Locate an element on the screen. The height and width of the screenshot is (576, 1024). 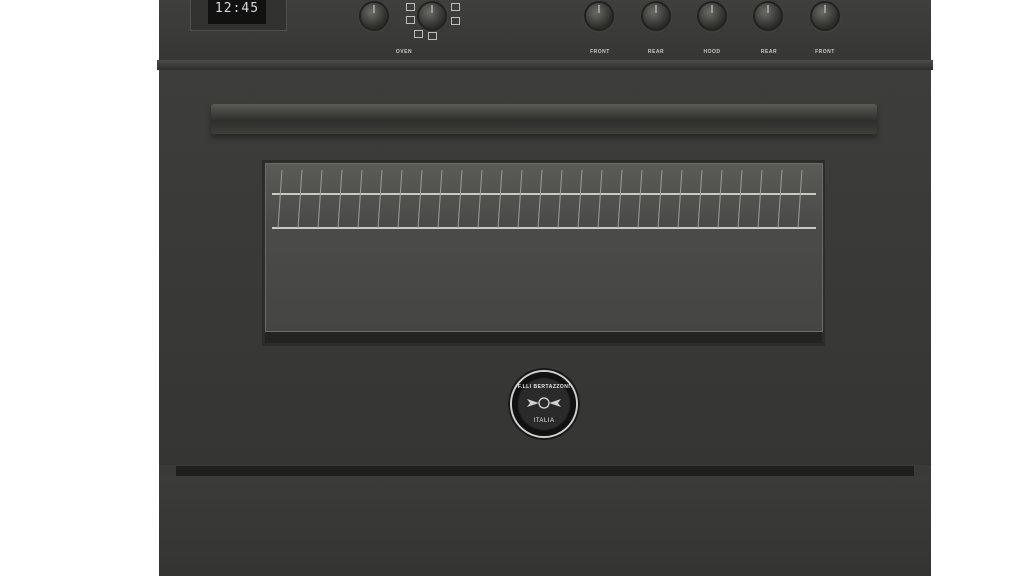
oven-label: OVEN is located at coordinates (404, 52).